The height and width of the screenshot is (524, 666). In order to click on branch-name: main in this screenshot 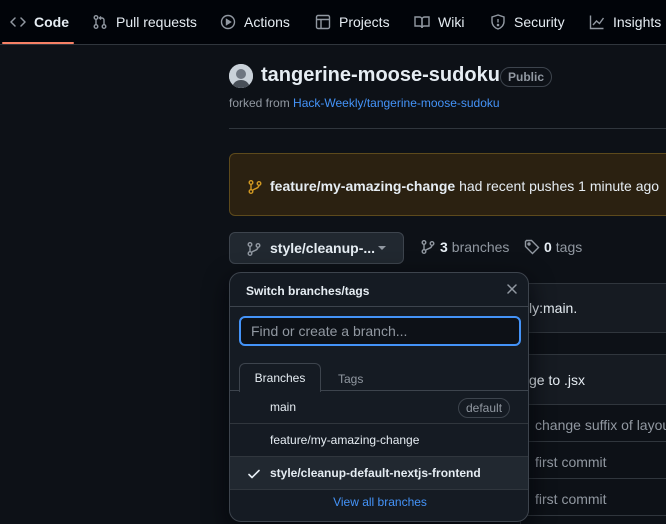, I will do `click(283, 407)`.